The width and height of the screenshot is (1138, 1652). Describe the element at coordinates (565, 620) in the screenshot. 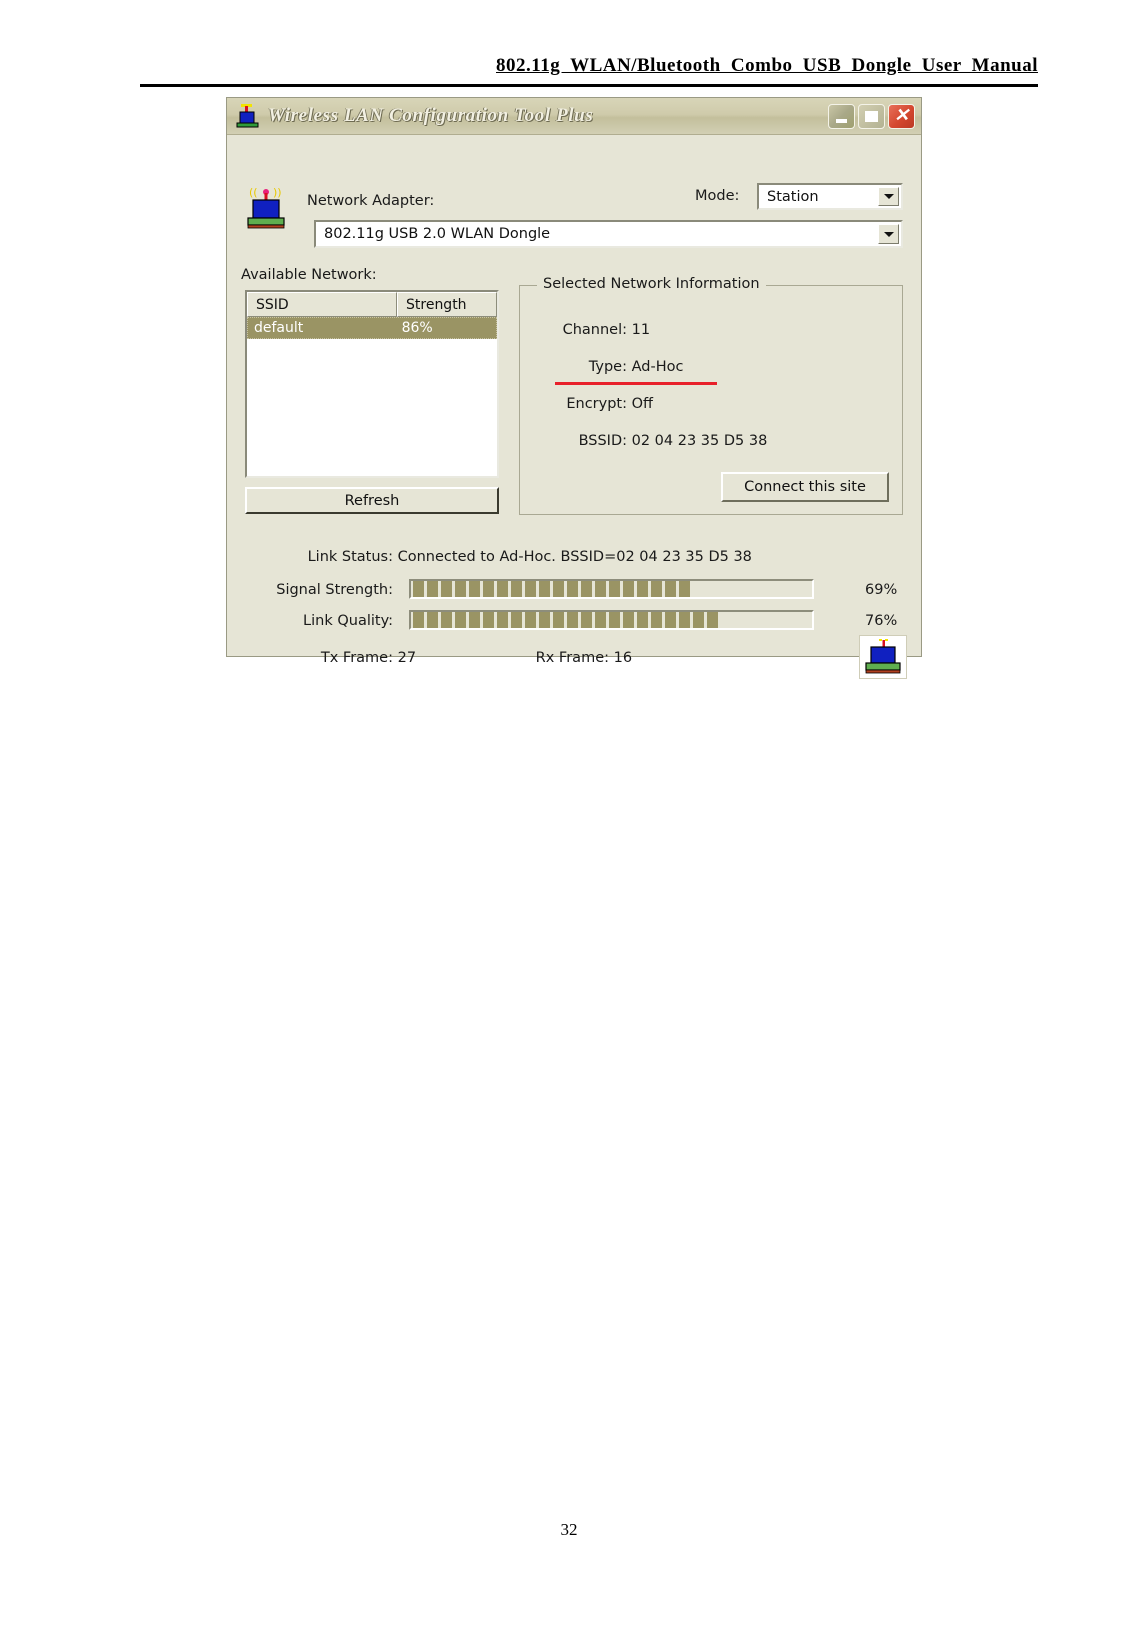

I see `link-quality-bar-fill` at that location.